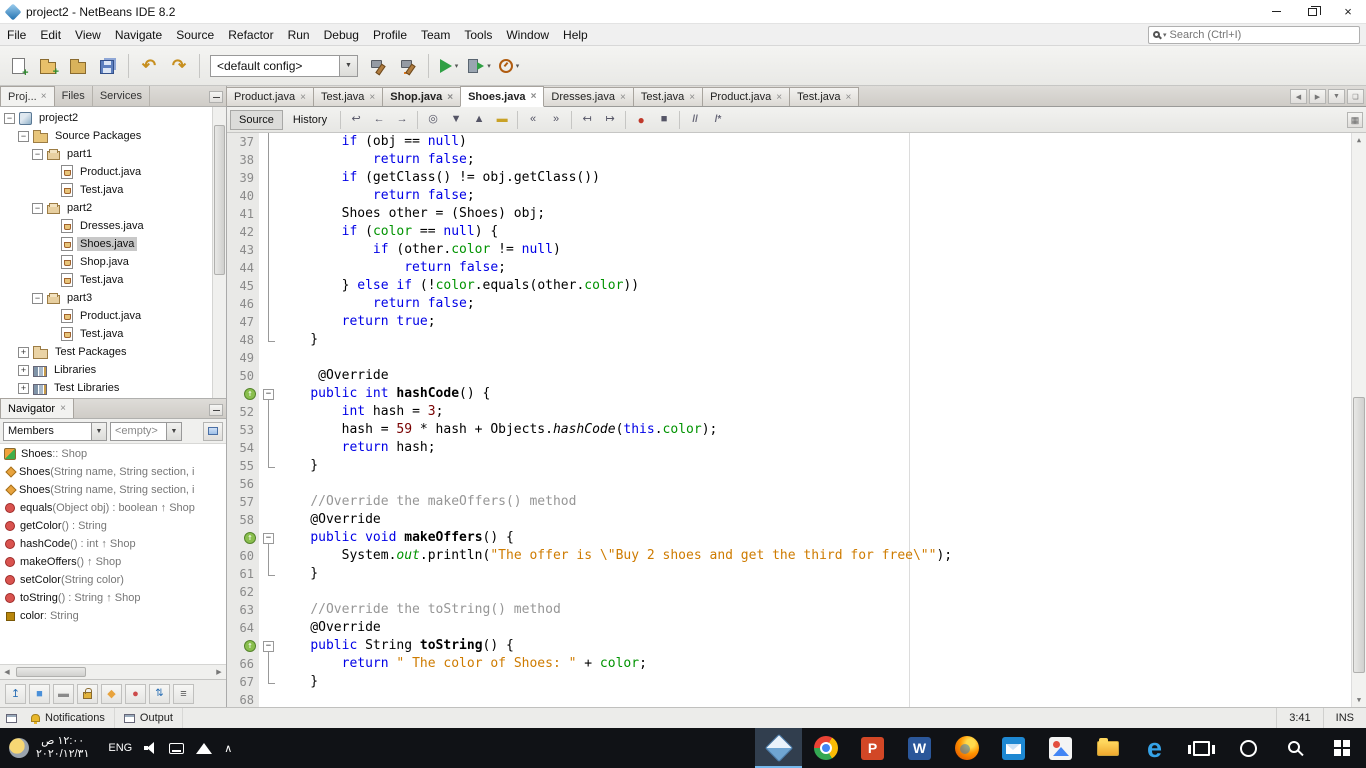 The image size is (1366, 768). I want to click on scrollbar-track, so click(113, 672).